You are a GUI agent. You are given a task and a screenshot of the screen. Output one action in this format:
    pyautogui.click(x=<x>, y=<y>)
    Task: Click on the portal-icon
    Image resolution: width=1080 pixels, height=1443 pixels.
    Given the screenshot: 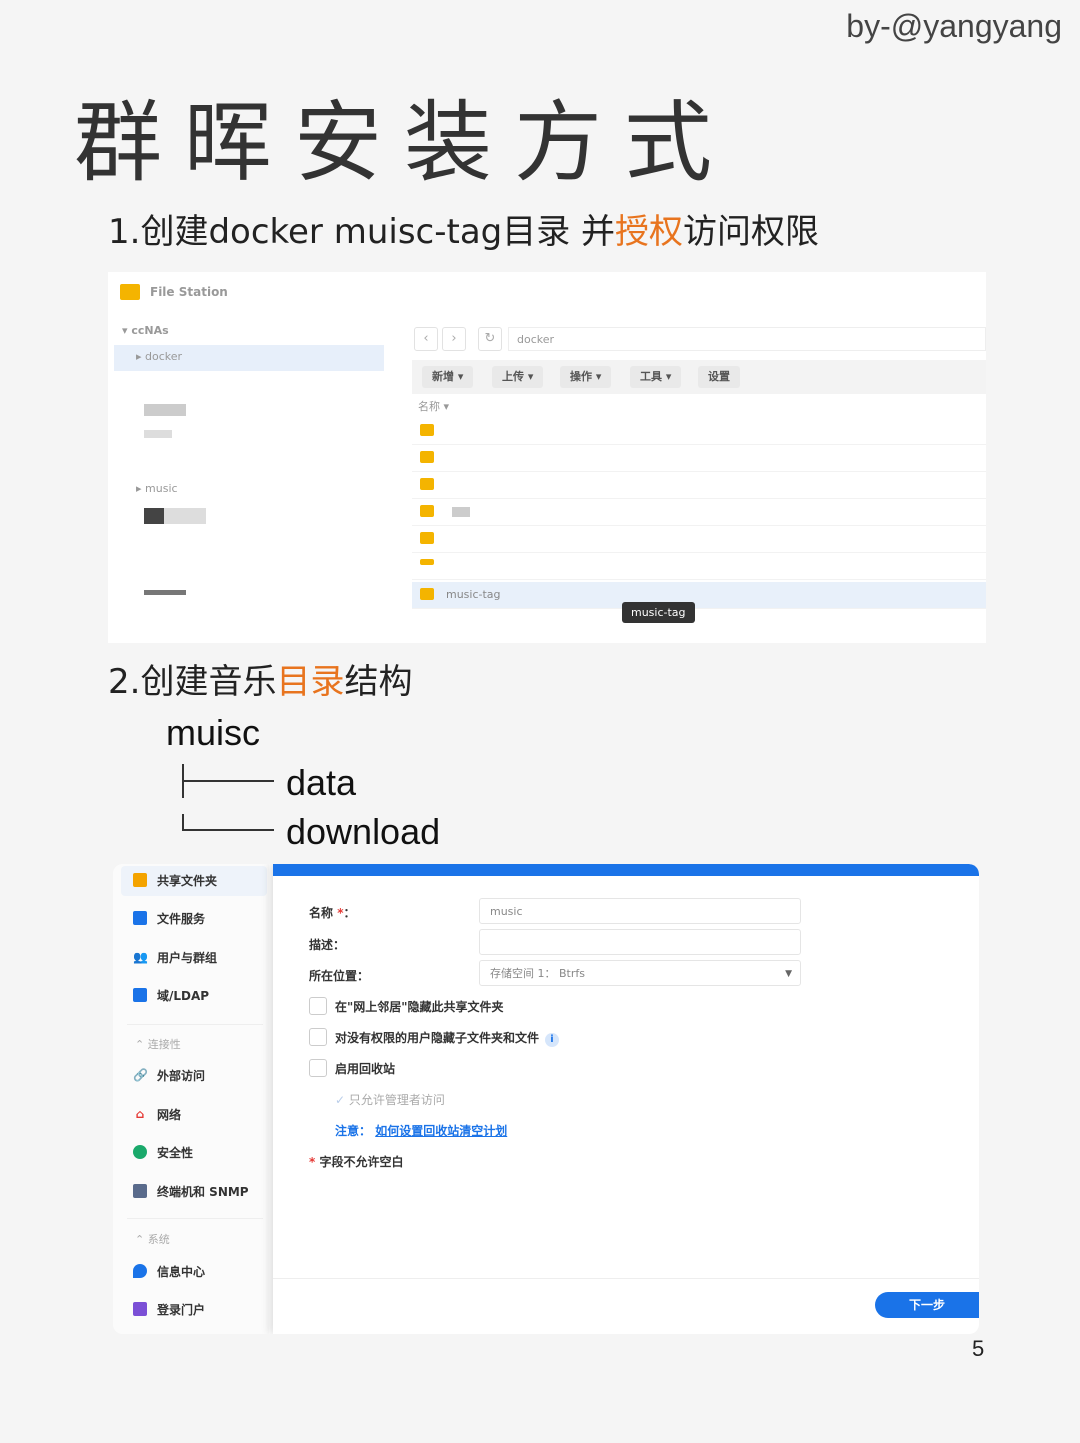 What is the action you would take?
    pyautogui.click(x=140, y=1309)
    